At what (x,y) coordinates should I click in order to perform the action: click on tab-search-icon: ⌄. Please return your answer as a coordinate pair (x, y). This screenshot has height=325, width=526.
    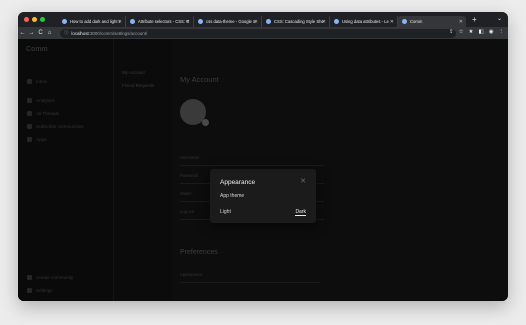
    Looking at the image, I should click on (499, 18).